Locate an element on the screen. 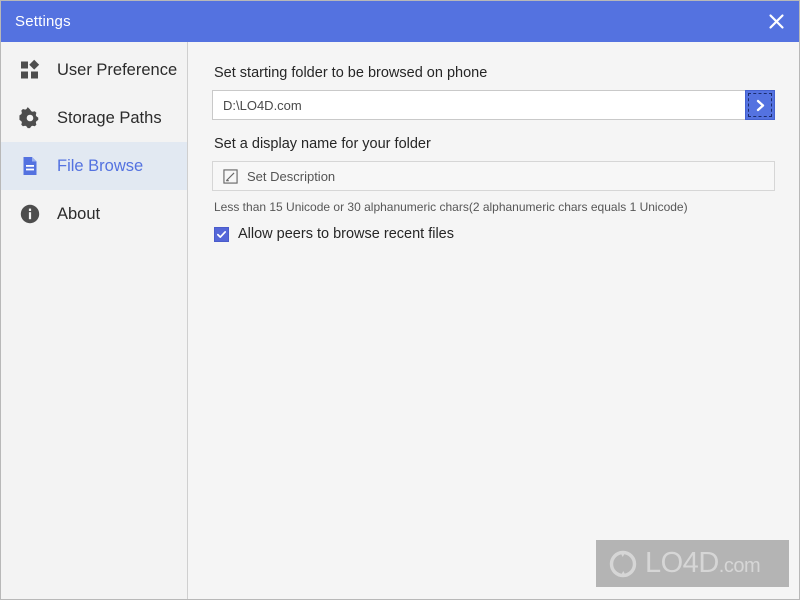 This screenshot has width=800, height=600. sidebar-item-user-preference: User Preference is located at coordinates (94, 70).